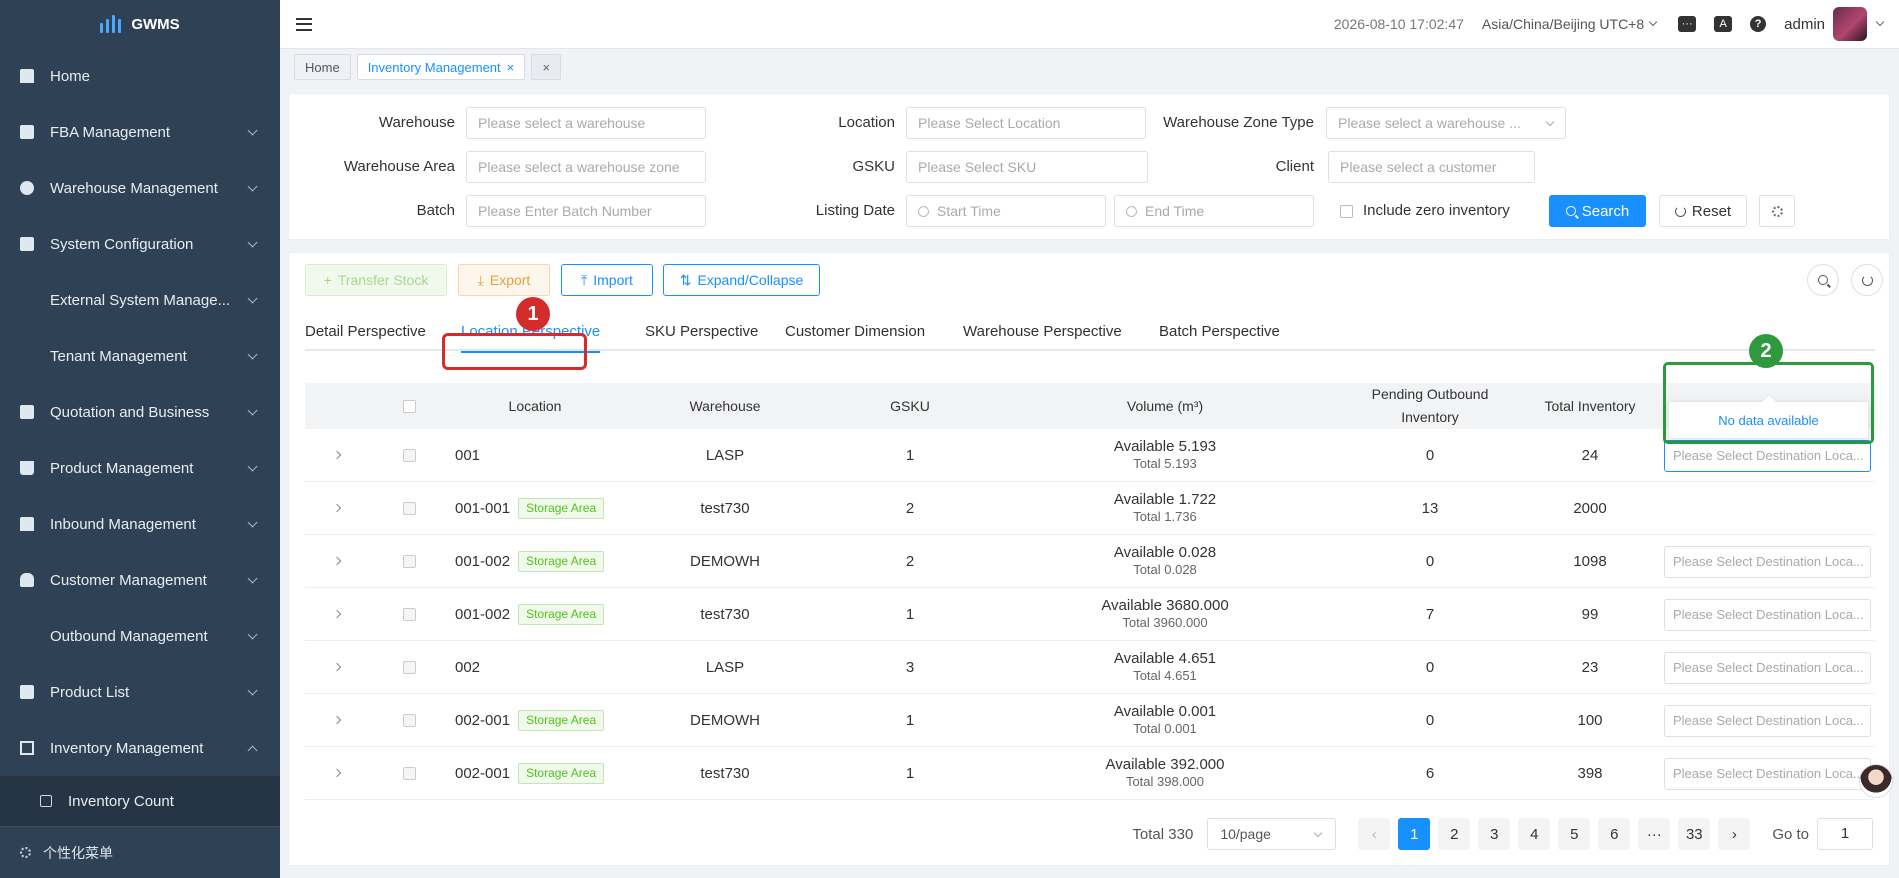  I want to click on translate-icon: A, so click(1723, 24).